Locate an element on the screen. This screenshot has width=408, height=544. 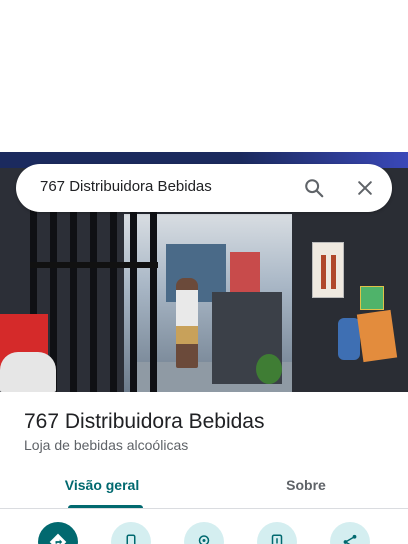
photo-plant is located at coordinates (269, 369).